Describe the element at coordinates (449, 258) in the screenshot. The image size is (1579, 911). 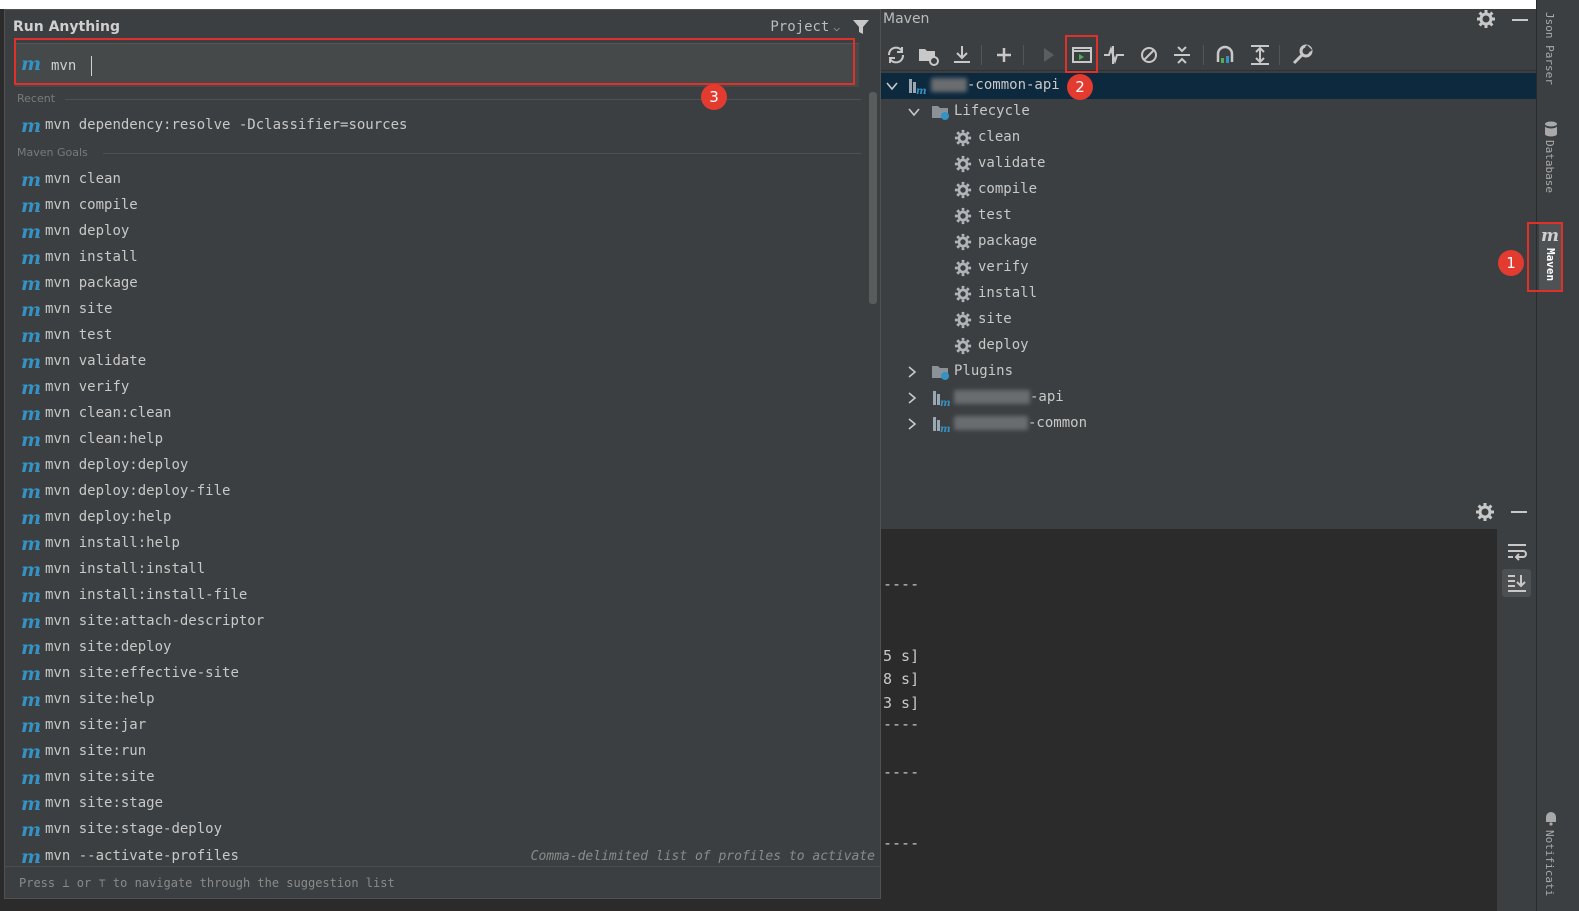
I see `list-item-goal: m mvn install` at that location.